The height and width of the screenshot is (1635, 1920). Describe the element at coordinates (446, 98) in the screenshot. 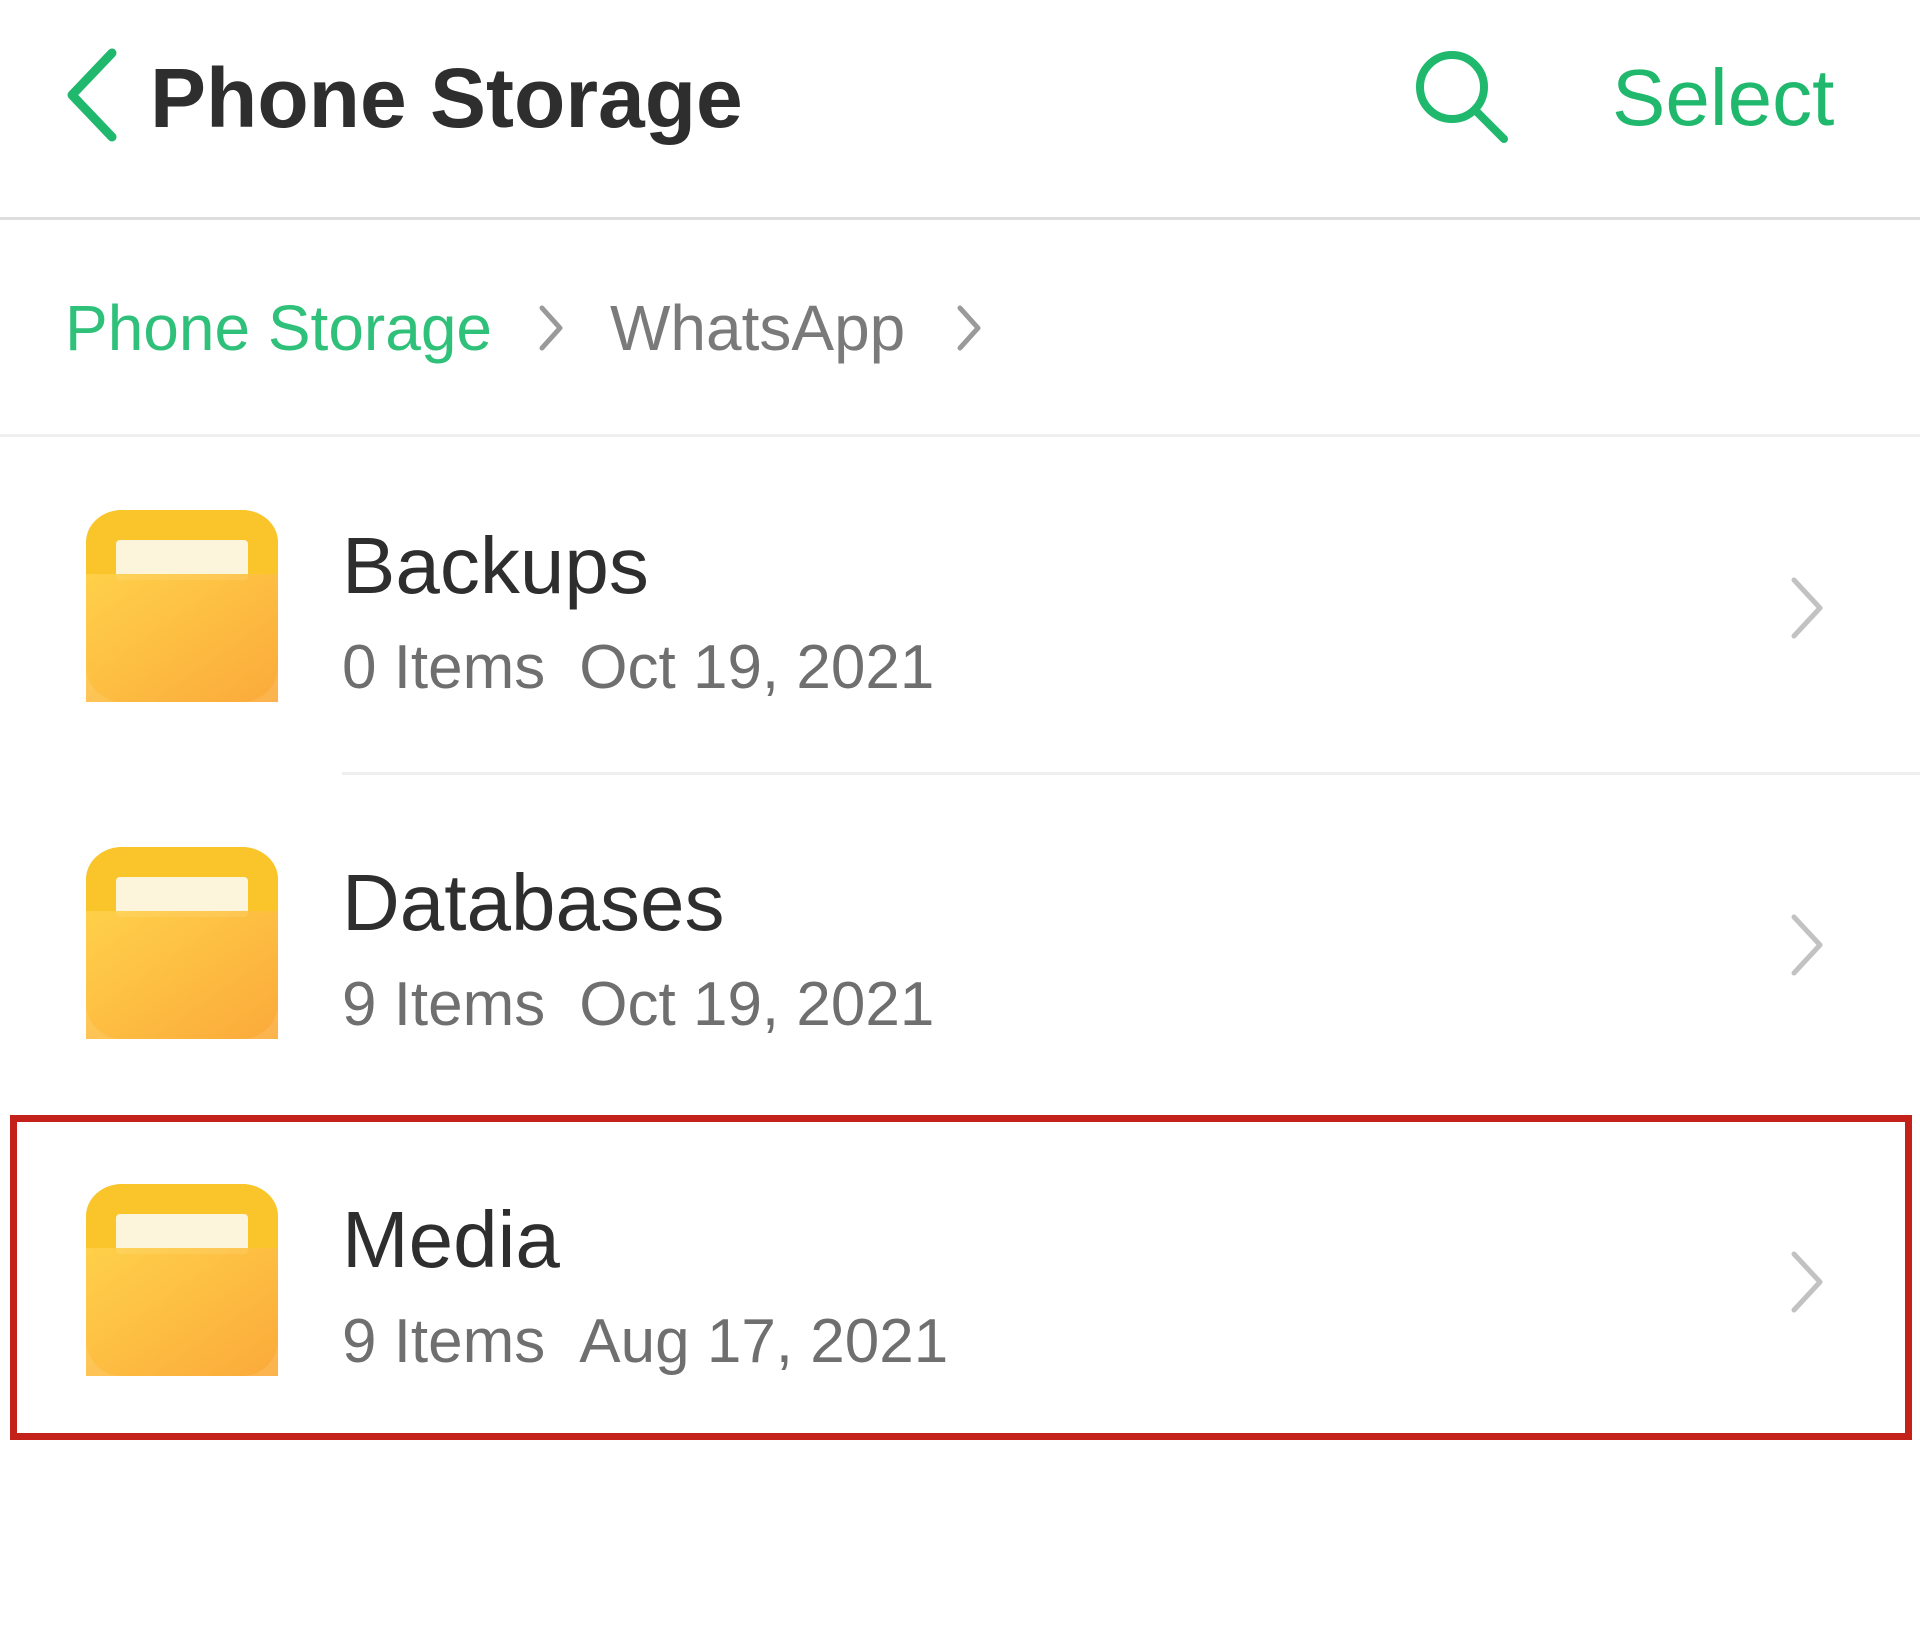

I see `page-title: Phone Storage` at that location.